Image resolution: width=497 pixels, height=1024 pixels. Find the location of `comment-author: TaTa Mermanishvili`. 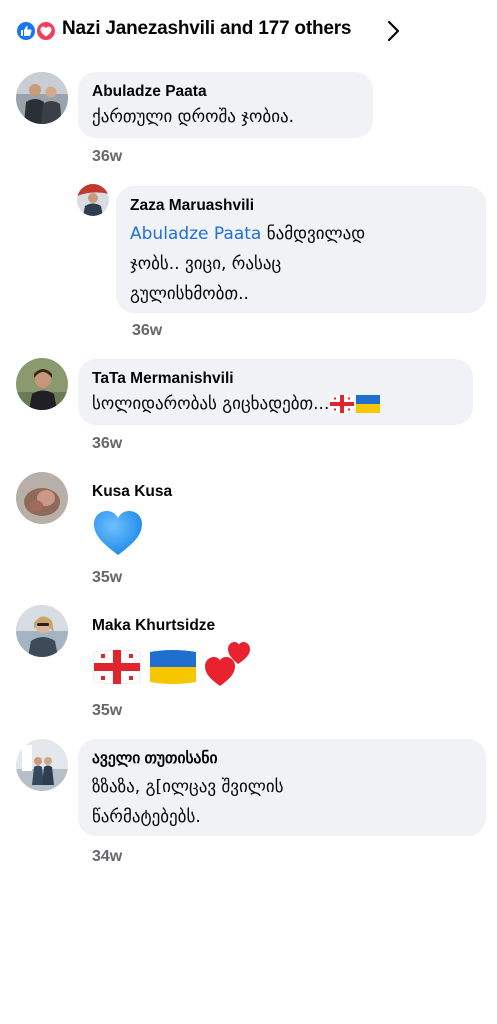

comment-author: TaTa Mermanishvili is located at coordinates (275, 379).